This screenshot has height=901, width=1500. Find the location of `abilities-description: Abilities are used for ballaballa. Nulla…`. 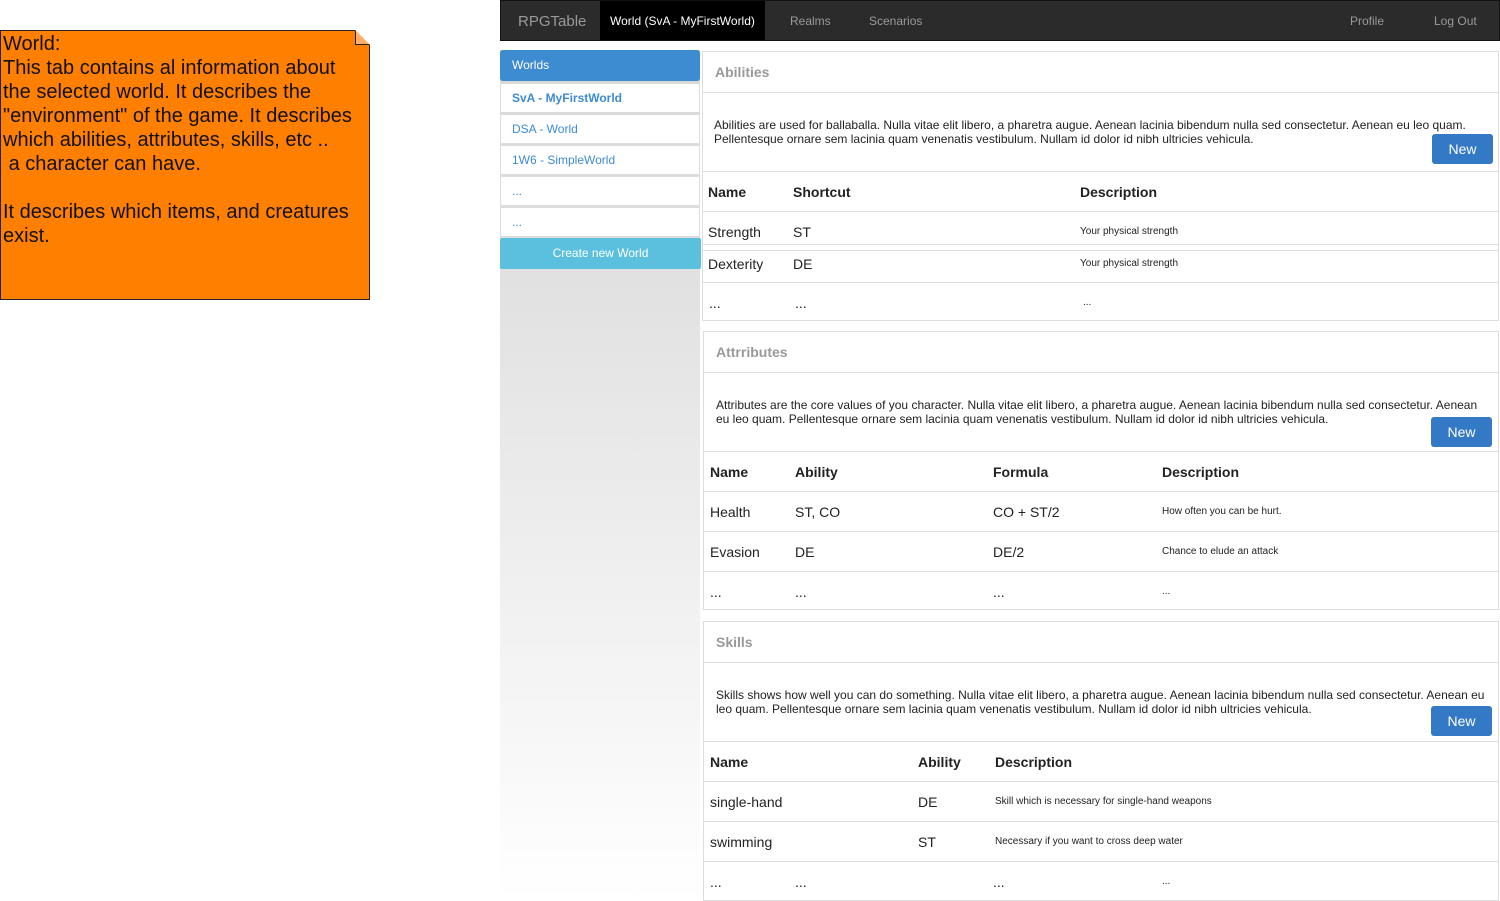

abilities-description: Abilities are used for ballaballa. Nulla… is located at coordinates (1090, 132).